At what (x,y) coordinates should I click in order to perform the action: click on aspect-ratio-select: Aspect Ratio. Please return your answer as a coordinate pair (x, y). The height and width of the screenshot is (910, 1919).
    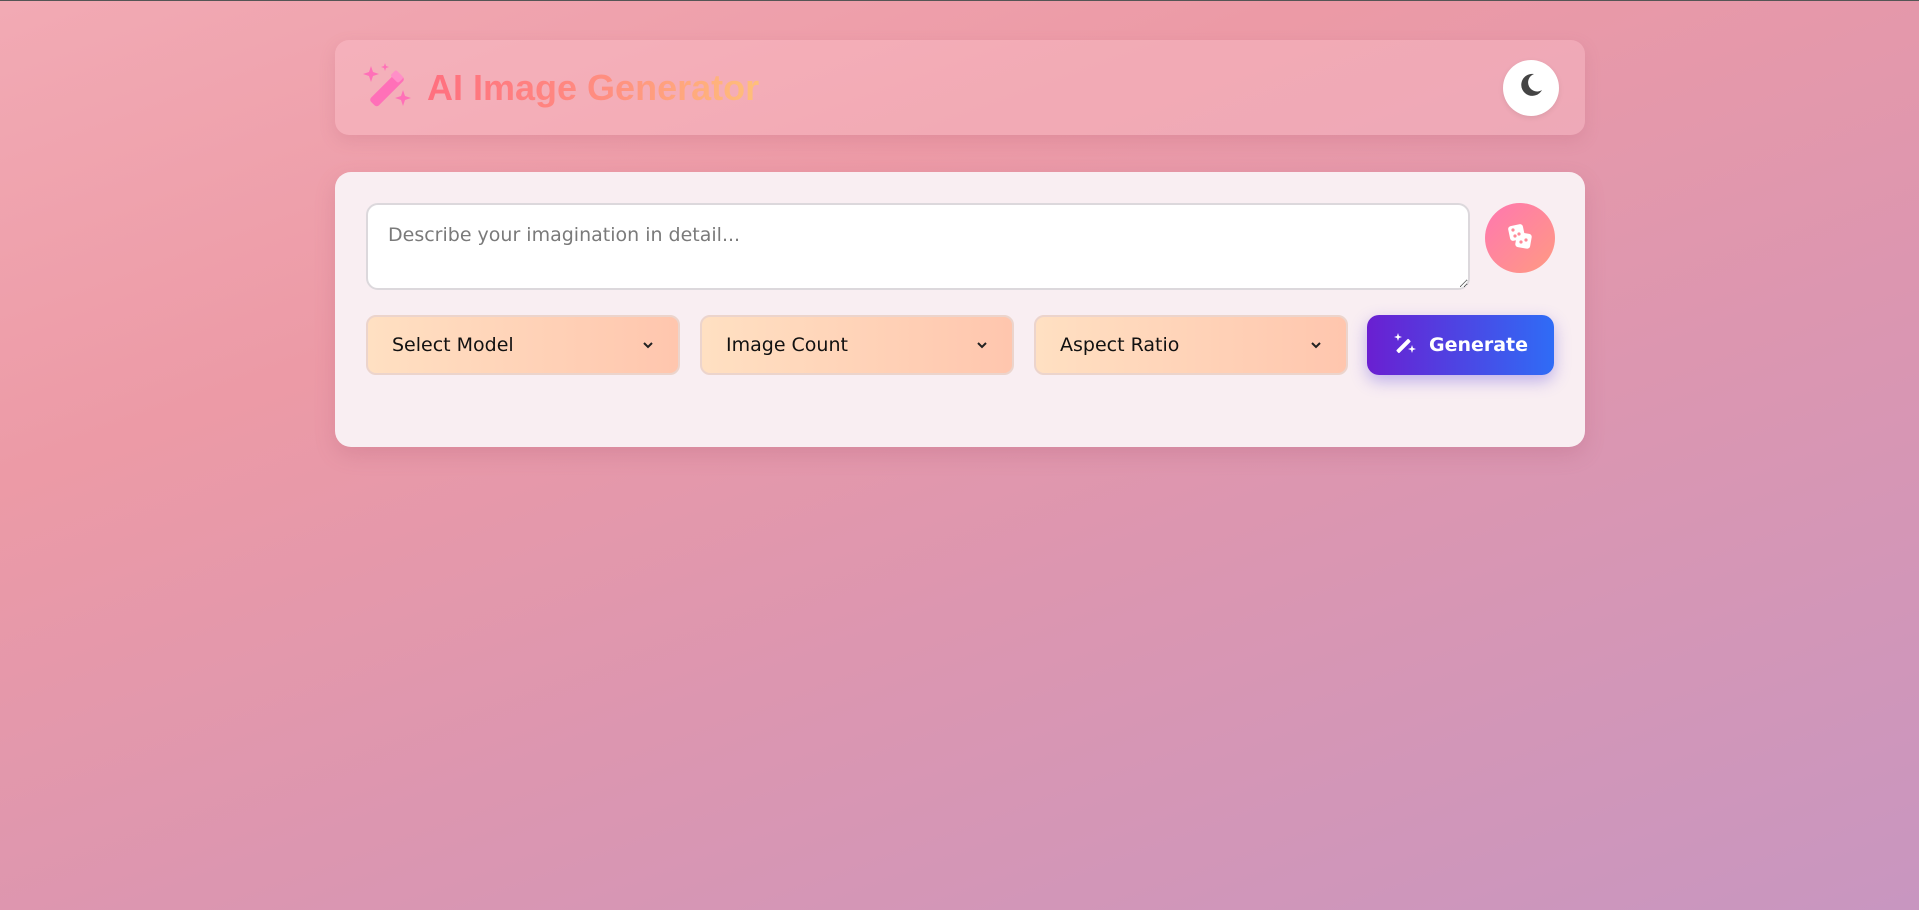
    Looking at the image, I should click on (1191, 345).